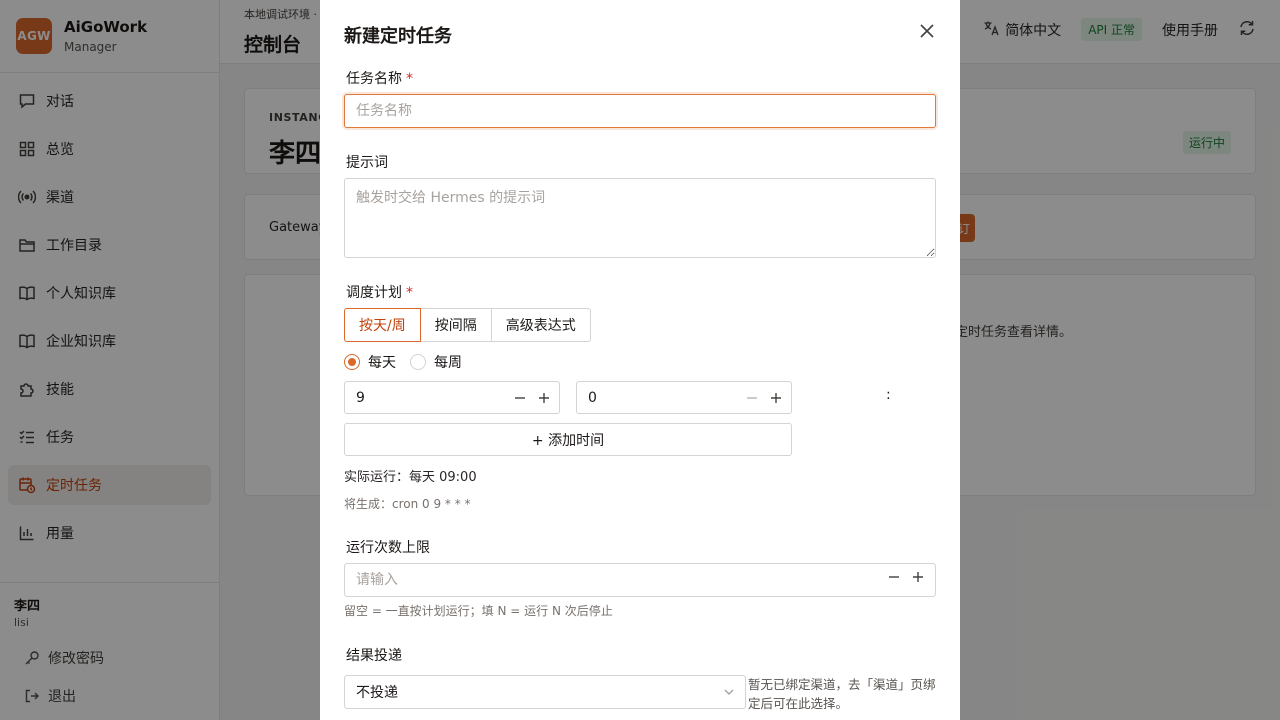 The height and width of the screenshot is (720, 1280). What do you see at coordinates (382, 325) in the screenshot?
I see `tab-daily-weekly: 按天/周` at bounding box center [382, 325].